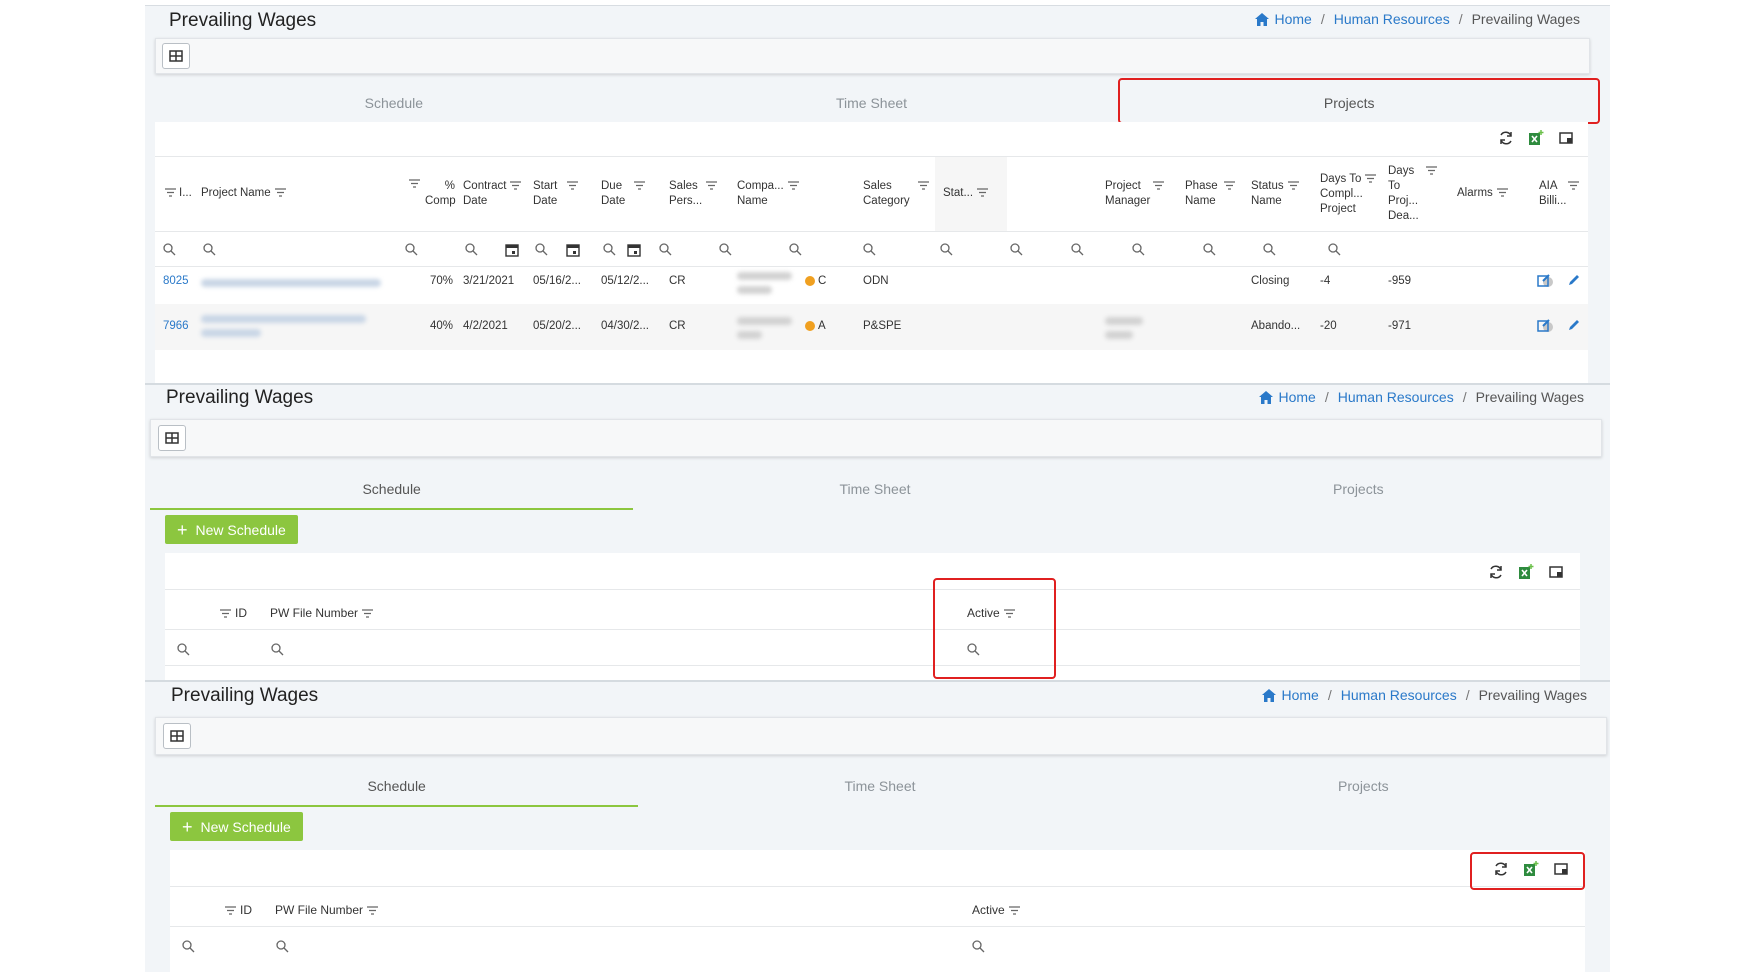 The width and height of the screenshot is (1750, 972). What do you see at coordinates (492, 194) in the screenshot?
I see `header-contract-date: Contract Date` at bounding box center [492, 194].